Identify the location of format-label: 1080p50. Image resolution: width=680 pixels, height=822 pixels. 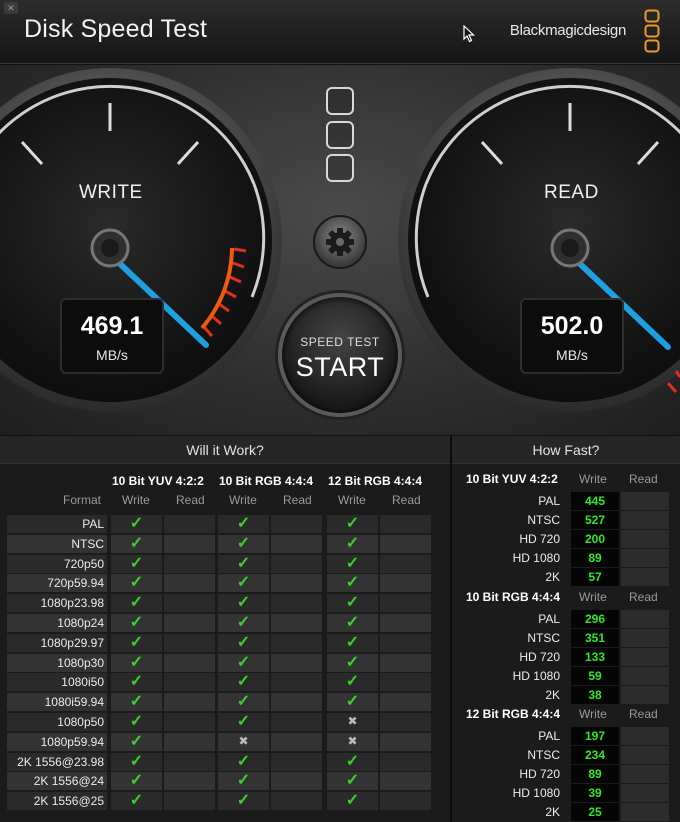
(80, 722).